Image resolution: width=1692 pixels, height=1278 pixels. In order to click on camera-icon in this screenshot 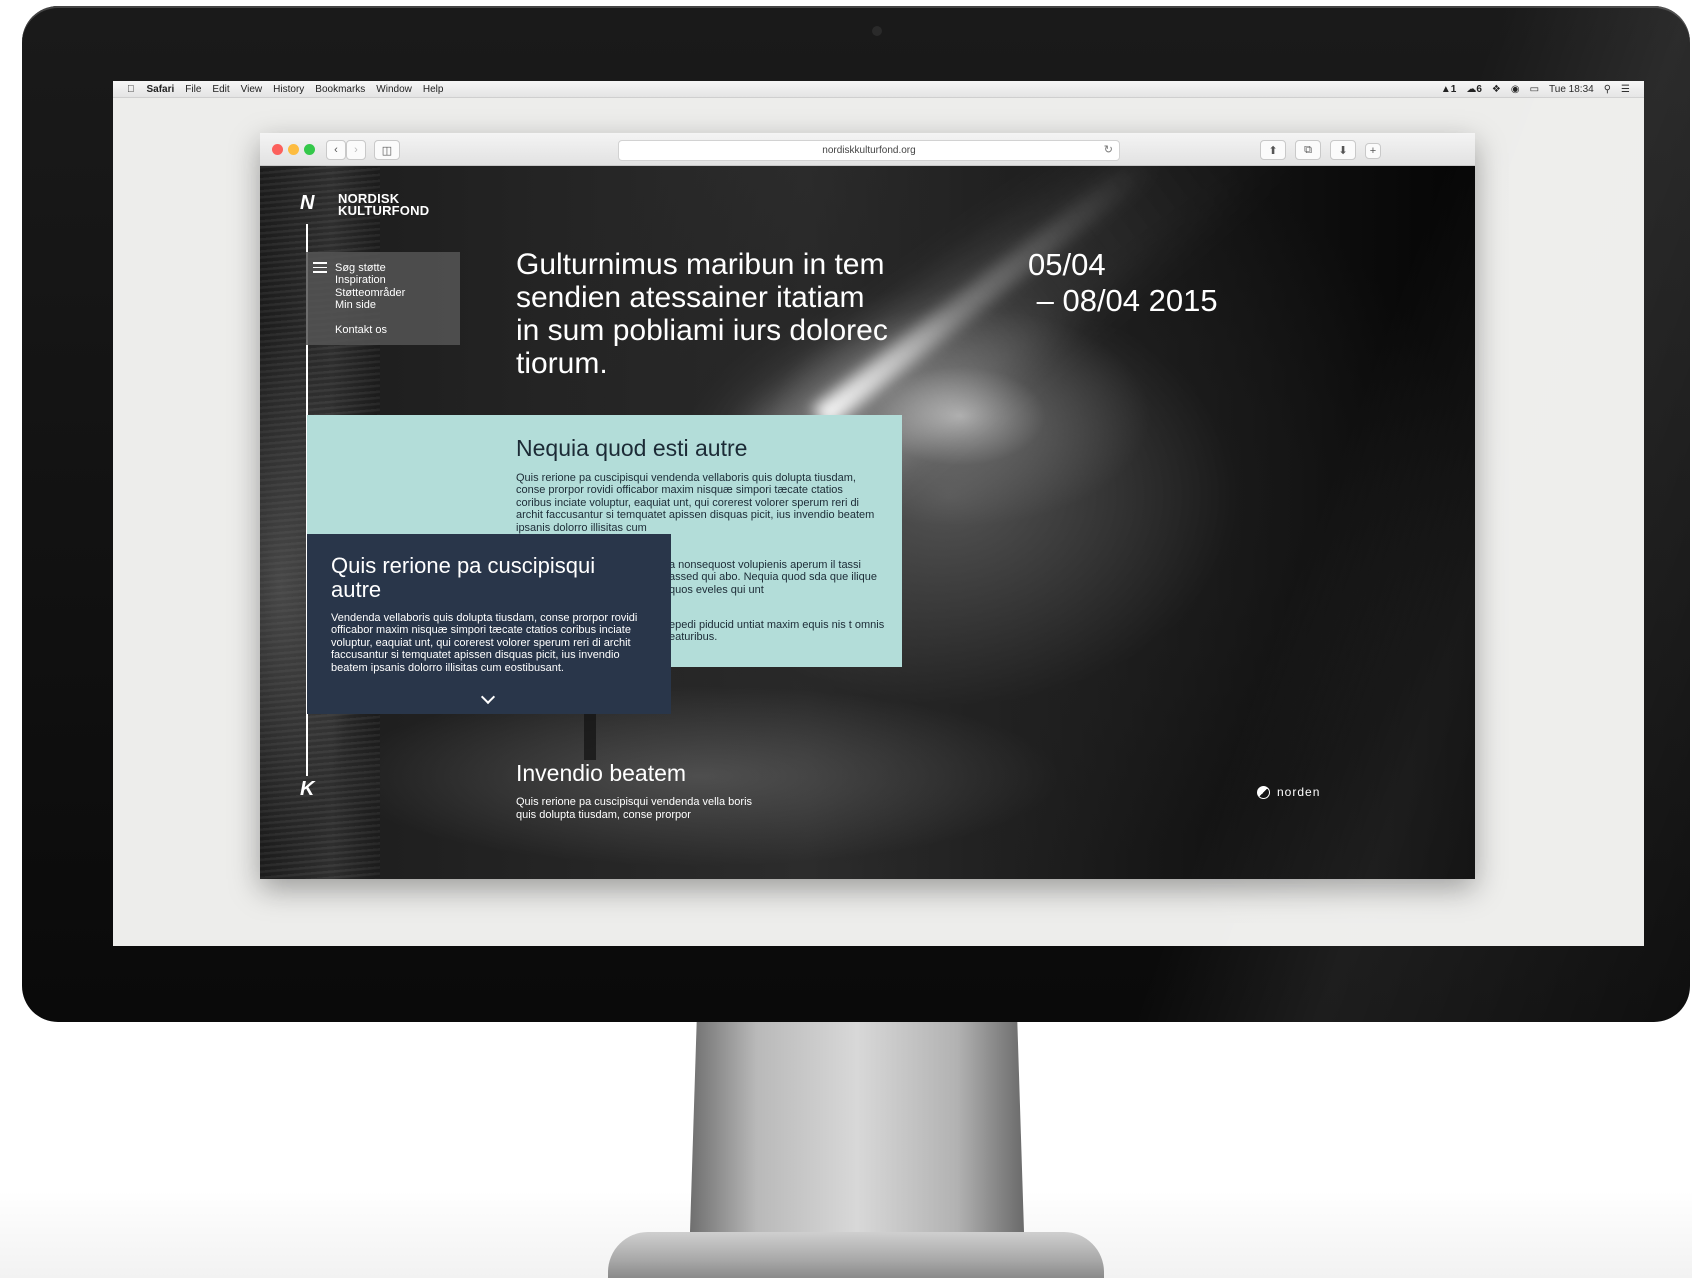, I will do `click(877, 31)`.